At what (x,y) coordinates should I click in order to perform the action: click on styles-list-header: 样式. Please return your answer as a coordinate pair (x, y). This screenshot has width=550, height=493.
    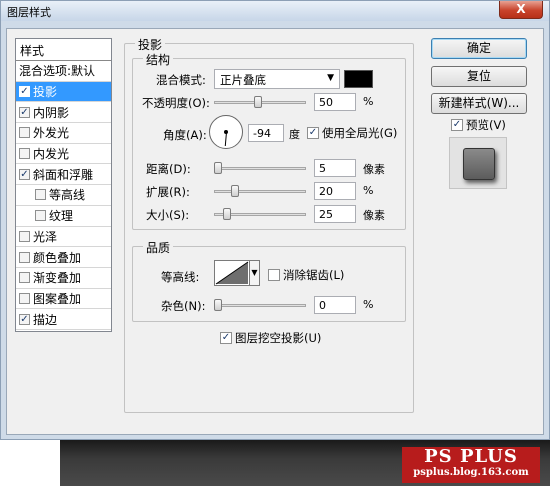
    Looking at the image, I should click on (63, 50).